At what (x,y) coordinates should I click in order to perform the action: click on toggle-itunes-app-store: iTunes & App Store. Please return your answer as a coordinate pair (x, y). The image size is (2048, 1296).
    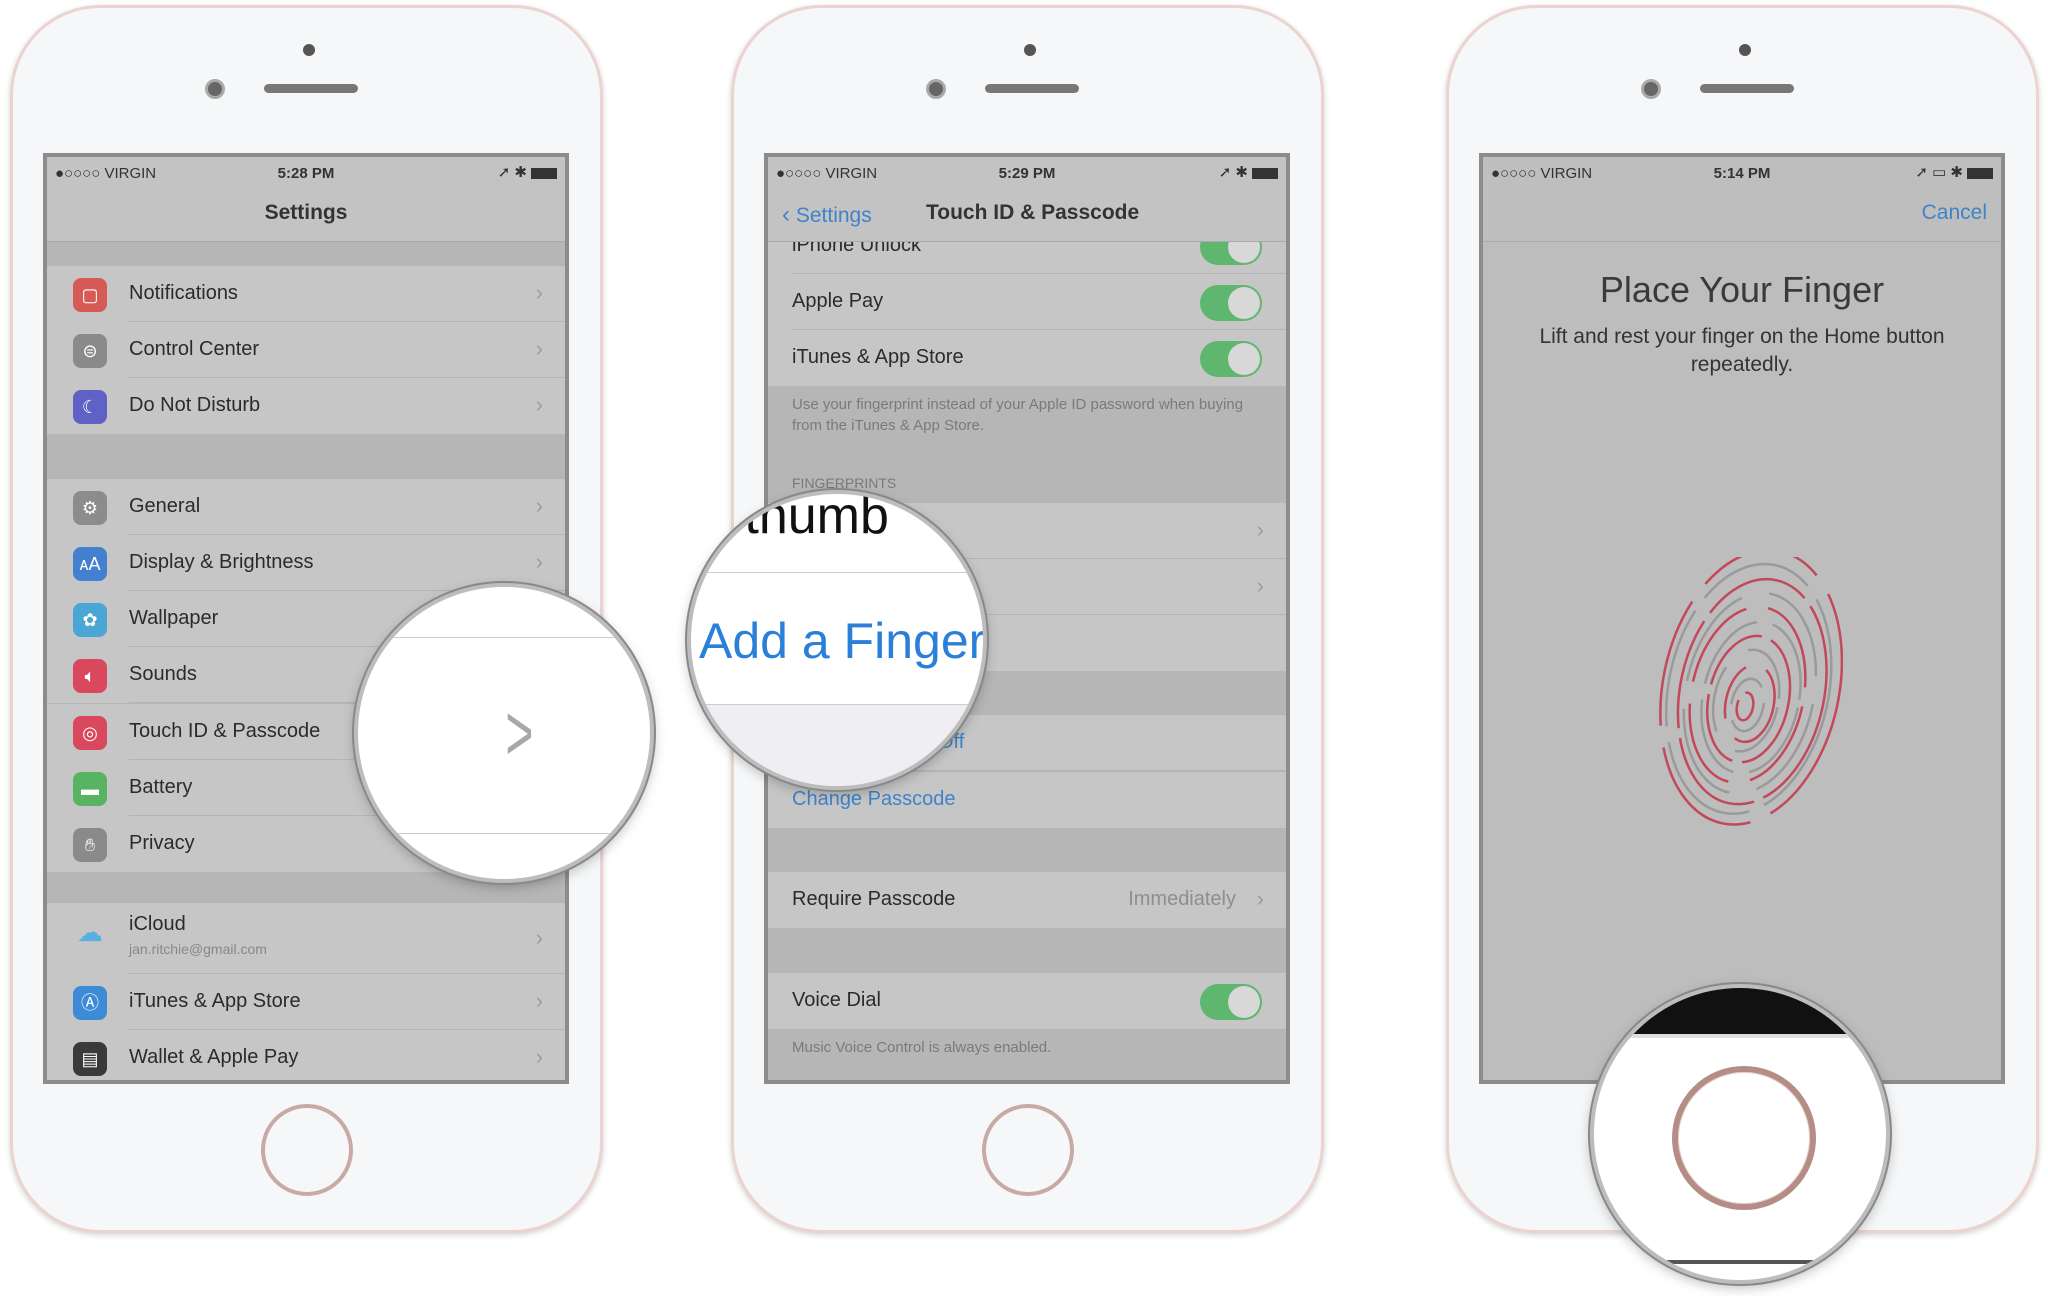
    Looking at the image, I should click on (1027, 358).